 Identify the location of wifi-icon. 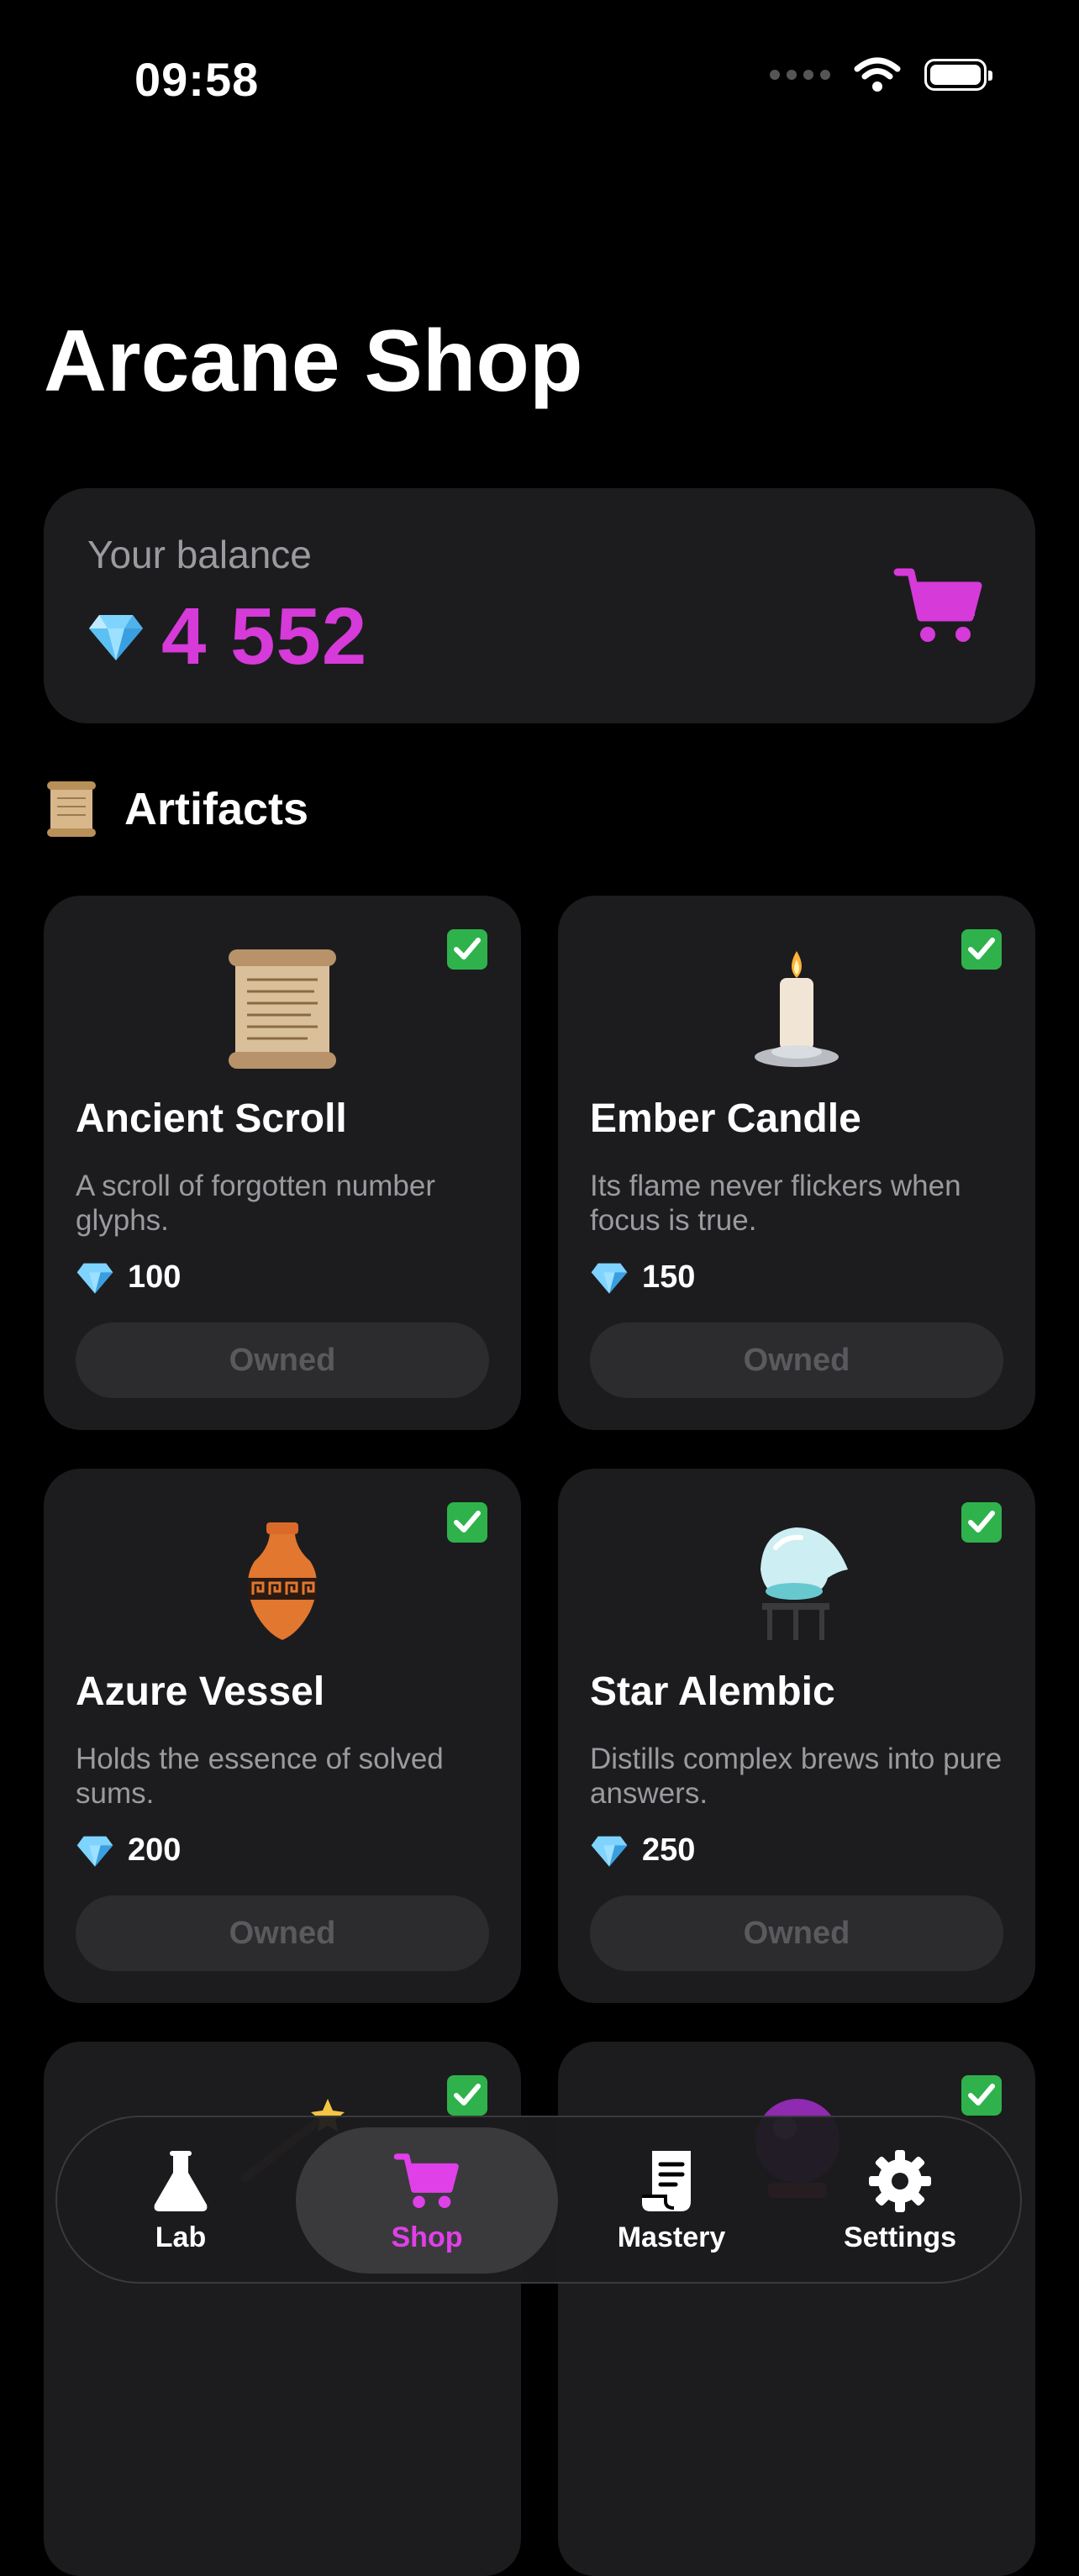
(877, 74).